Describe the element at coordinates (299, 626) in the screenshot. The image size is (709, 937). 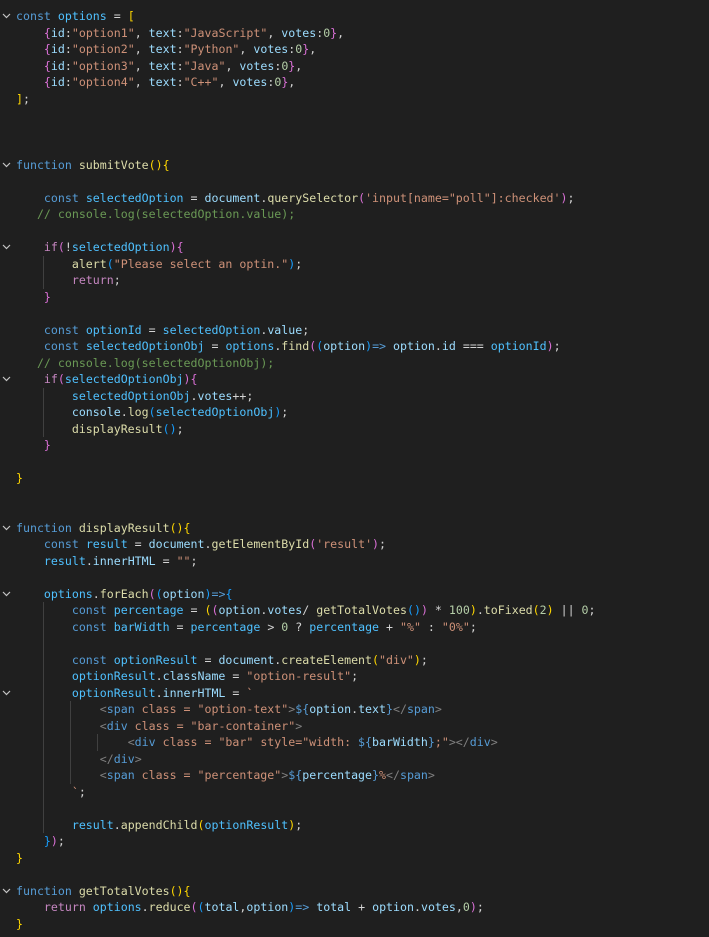
I see `code-token: ?` at that location.